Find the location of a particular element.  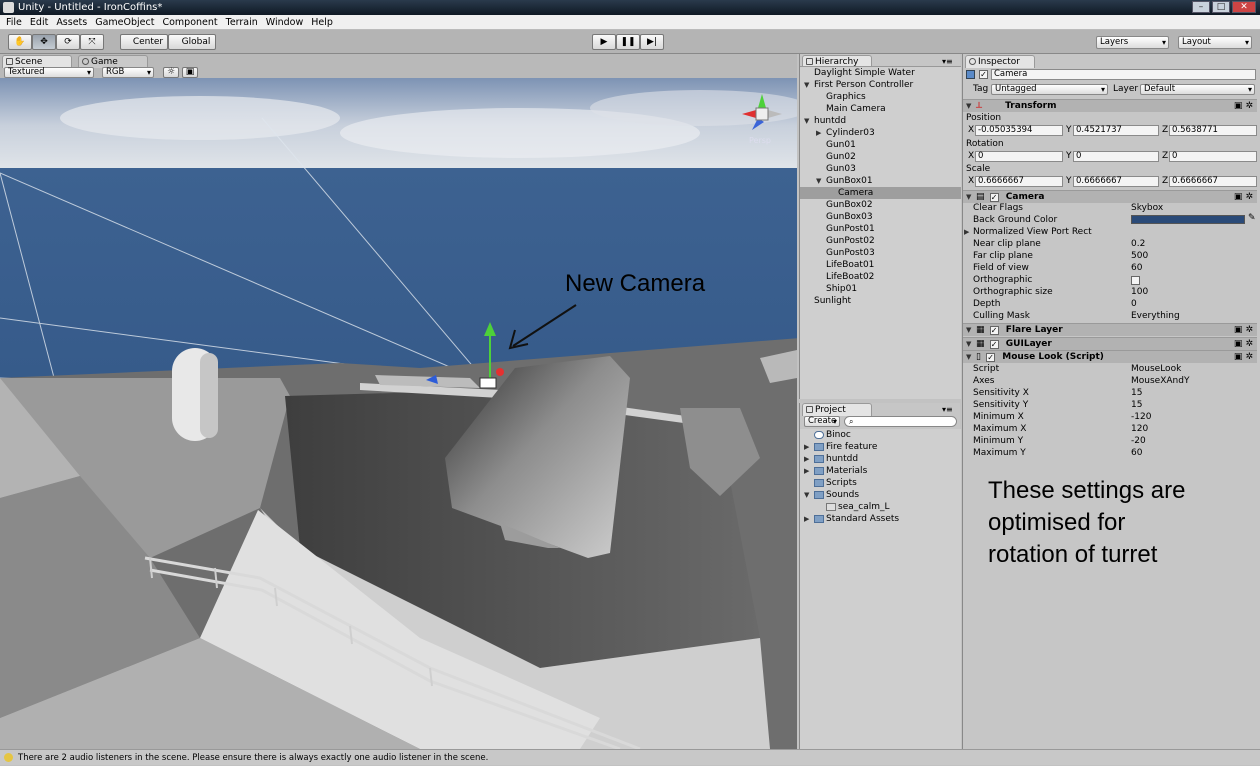

property-value: 500 is located at coordinates (1139, 256).